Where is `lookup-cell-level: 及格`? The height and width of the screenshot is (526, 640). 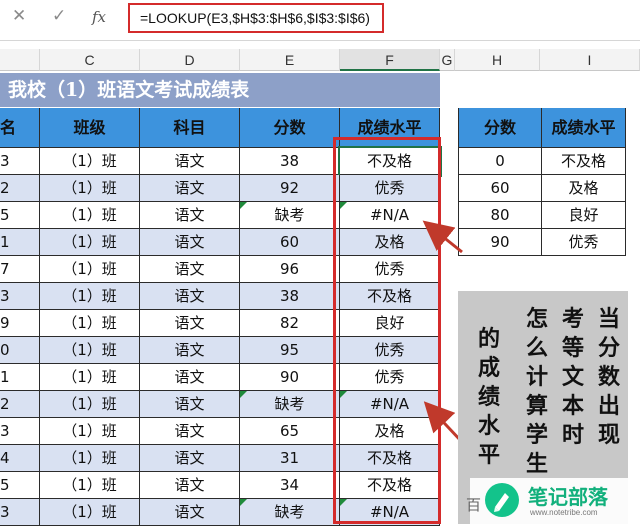 lookup-cell-level: 及格 is located at coordinates (584, 188).